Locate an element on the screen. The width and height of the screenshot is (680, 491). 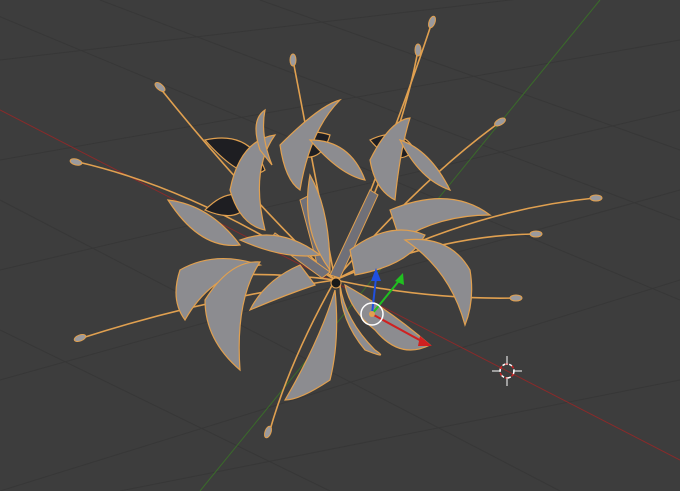
gizmo-x-arrow-icon is located at coordinates (425, 341).